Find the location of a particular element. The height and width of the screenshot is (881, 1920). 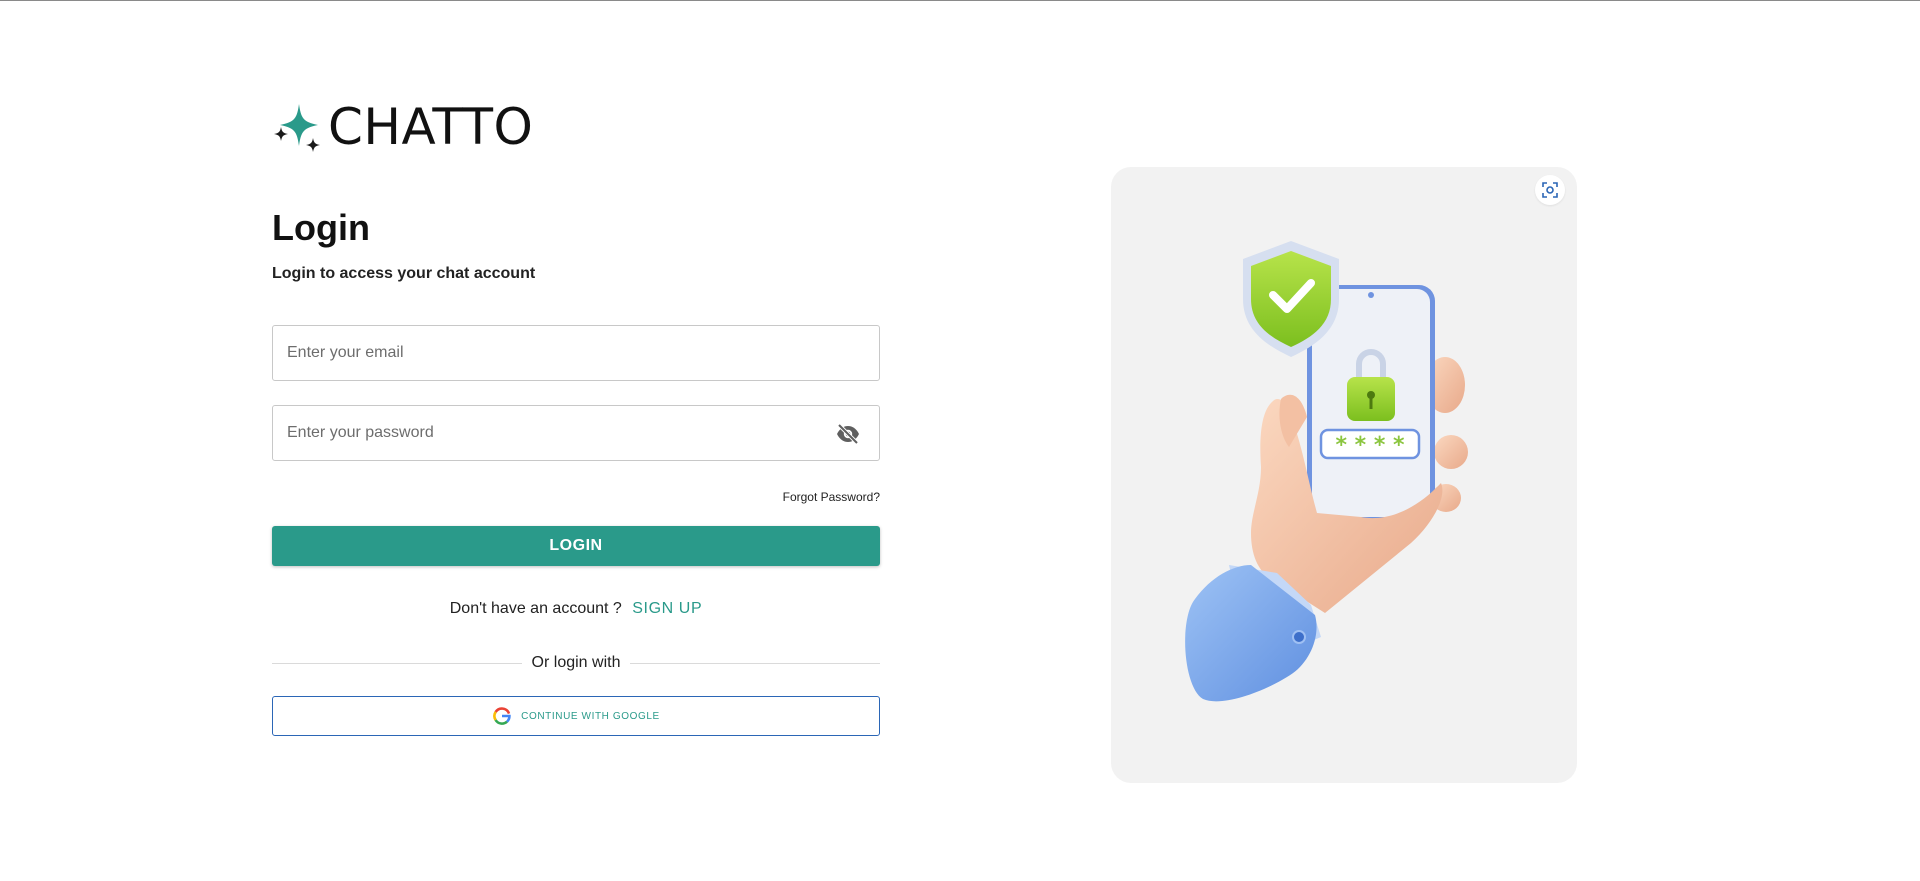

page-subtitle: Login to access your chat account is located at coordinates (404, 273).